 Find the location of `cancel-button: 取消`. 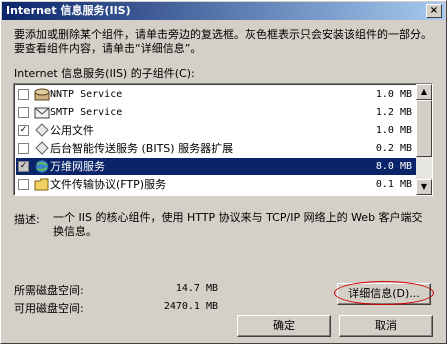

cancel-button: 取消 is located at coordinates (386, 326).